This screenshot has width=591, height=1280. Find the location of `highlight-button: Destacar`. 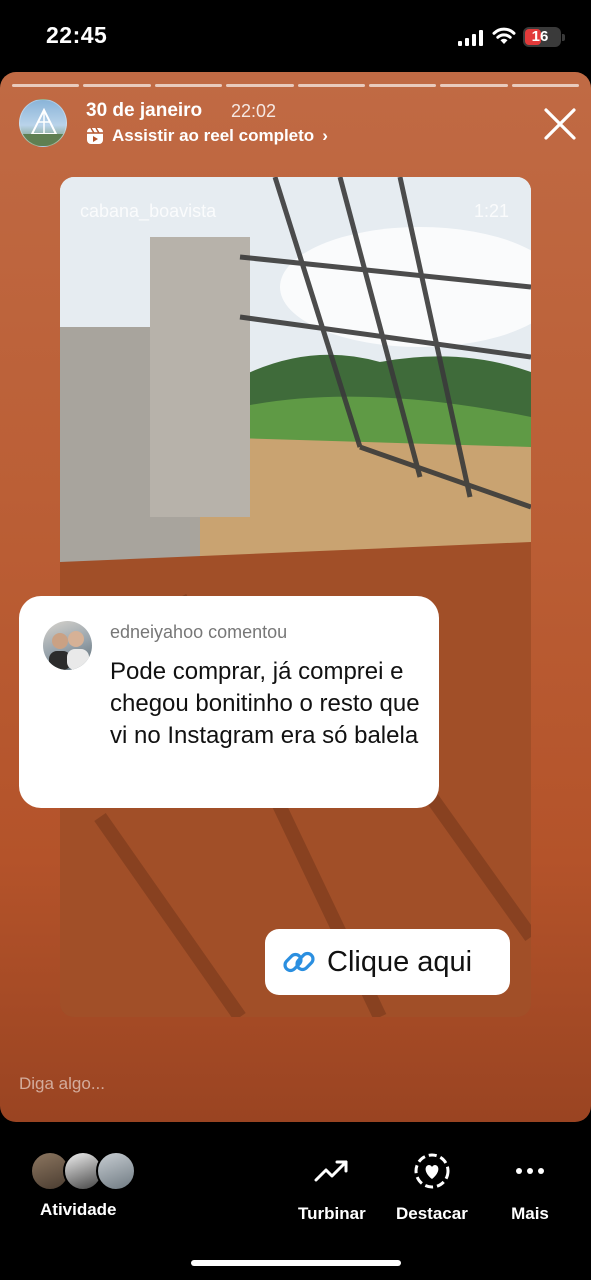

highlight-button: Destacar is located at coordinates (432, 1188).